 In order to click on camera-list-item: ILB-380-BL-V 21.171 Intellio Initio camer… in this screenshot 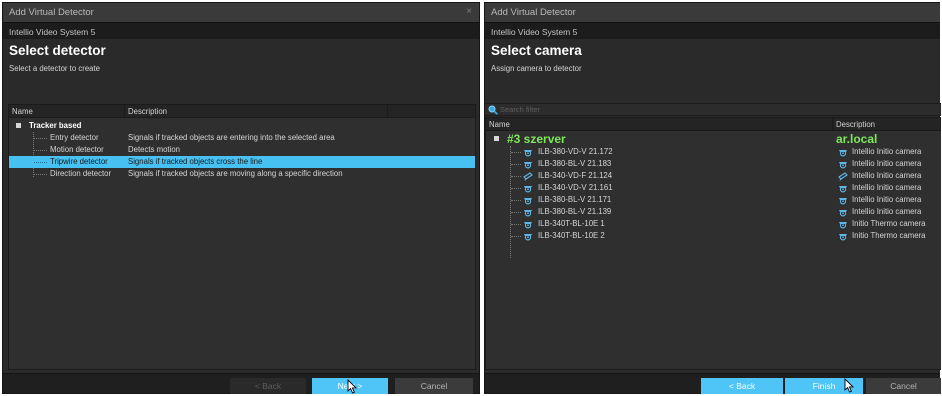, I will do `click(713, 200)`.